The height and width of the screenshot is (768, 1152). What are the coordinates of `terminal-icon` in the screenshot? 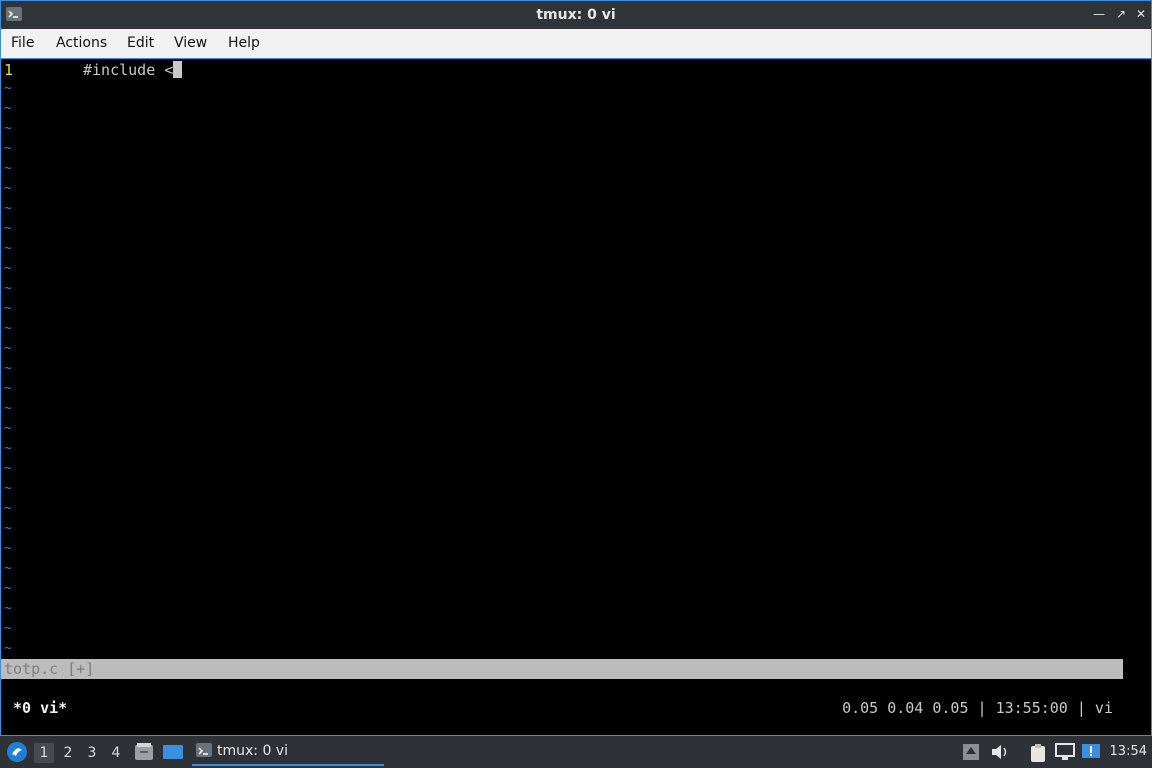 It's located at (204, 750).